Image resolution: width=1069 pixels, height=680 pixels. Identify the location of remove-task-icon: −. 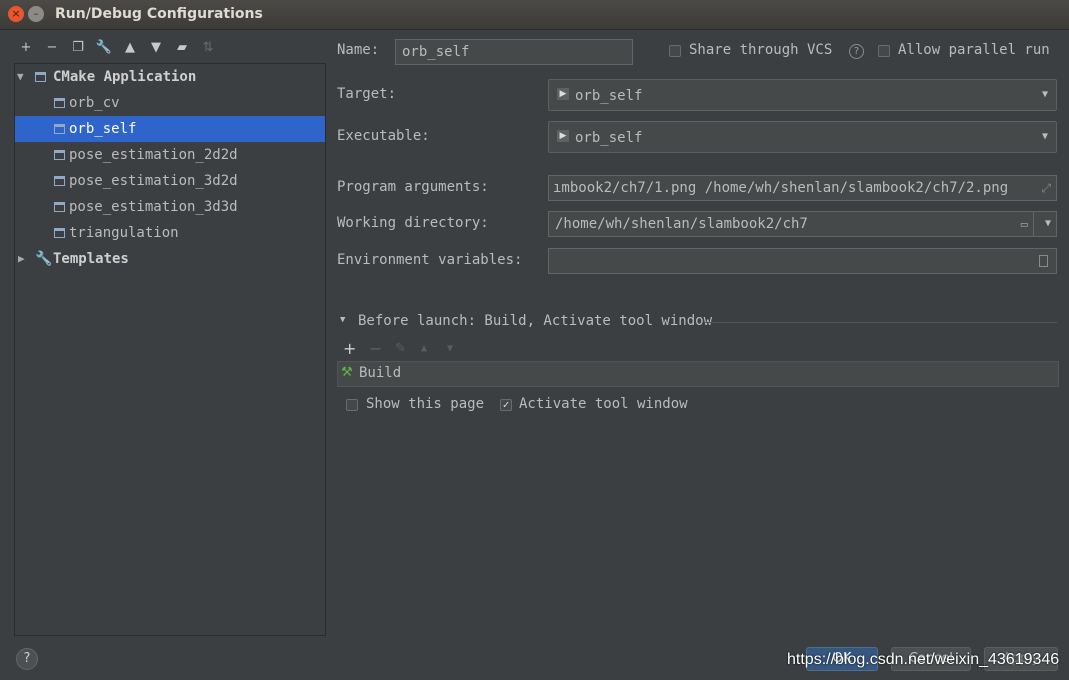
(375, 348).